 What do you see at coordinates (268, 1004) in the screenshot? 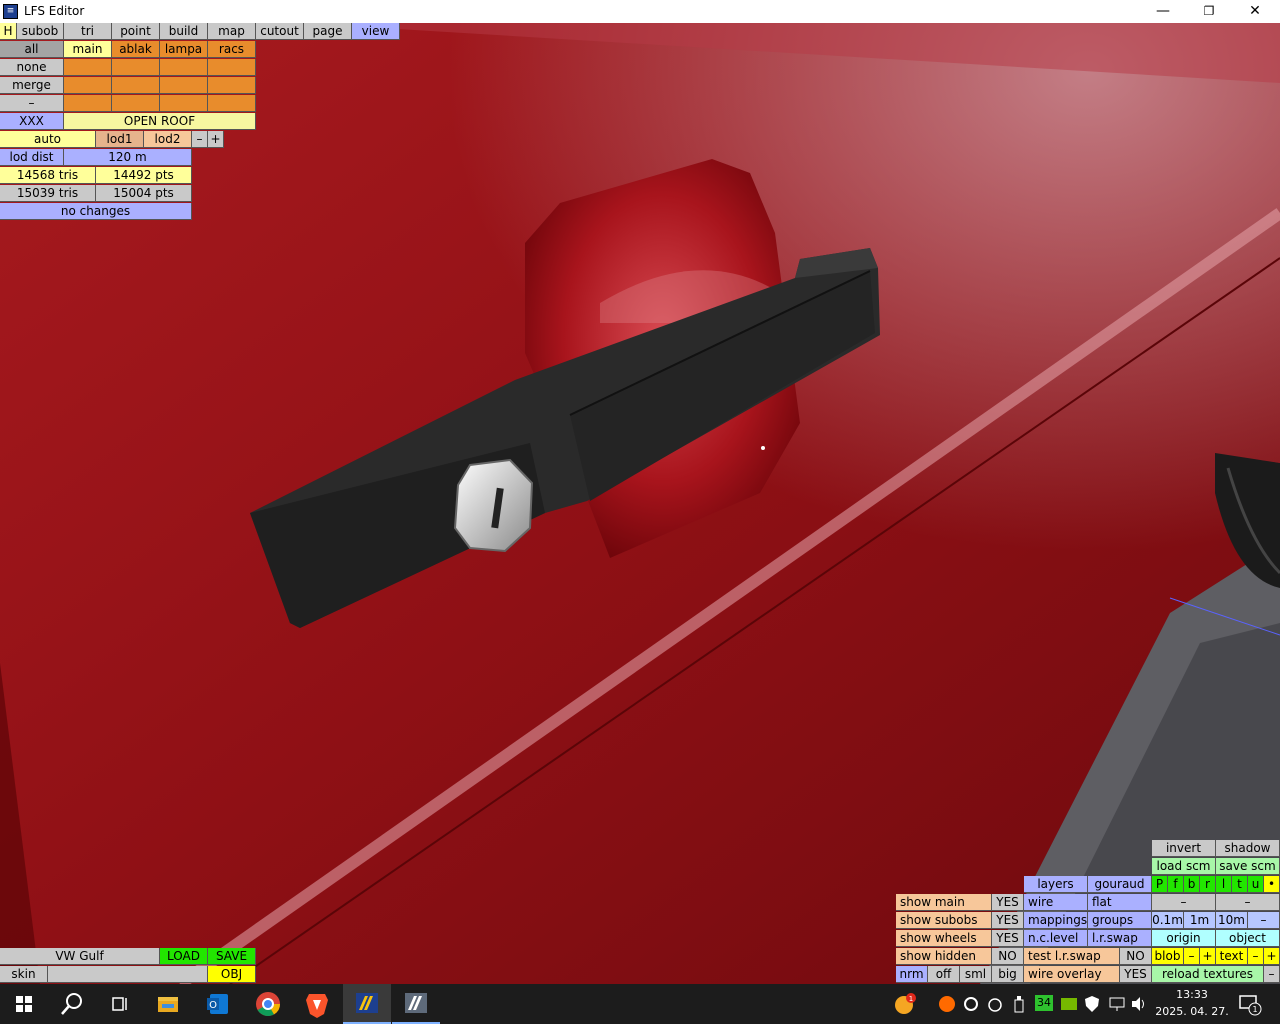
I see `chrome-button` at bounding box center [268, 1004].